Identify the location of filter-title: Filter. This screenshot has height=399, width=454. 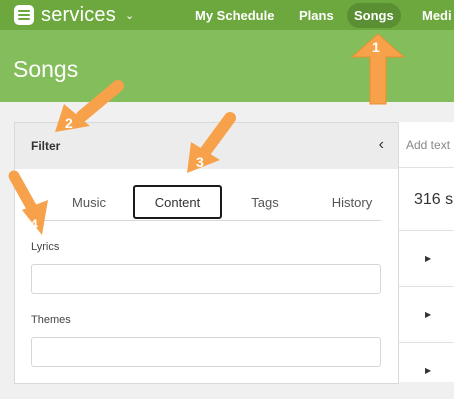
(46, 146).